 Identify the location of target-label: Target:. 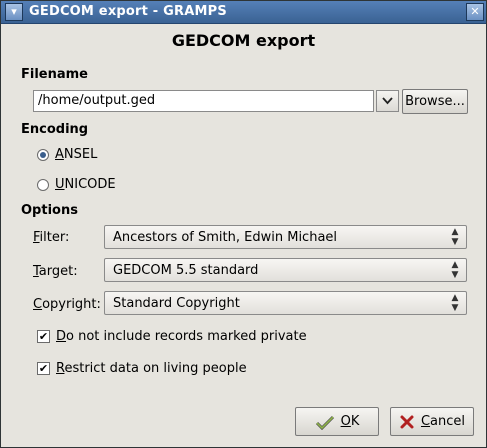
(55, 271).